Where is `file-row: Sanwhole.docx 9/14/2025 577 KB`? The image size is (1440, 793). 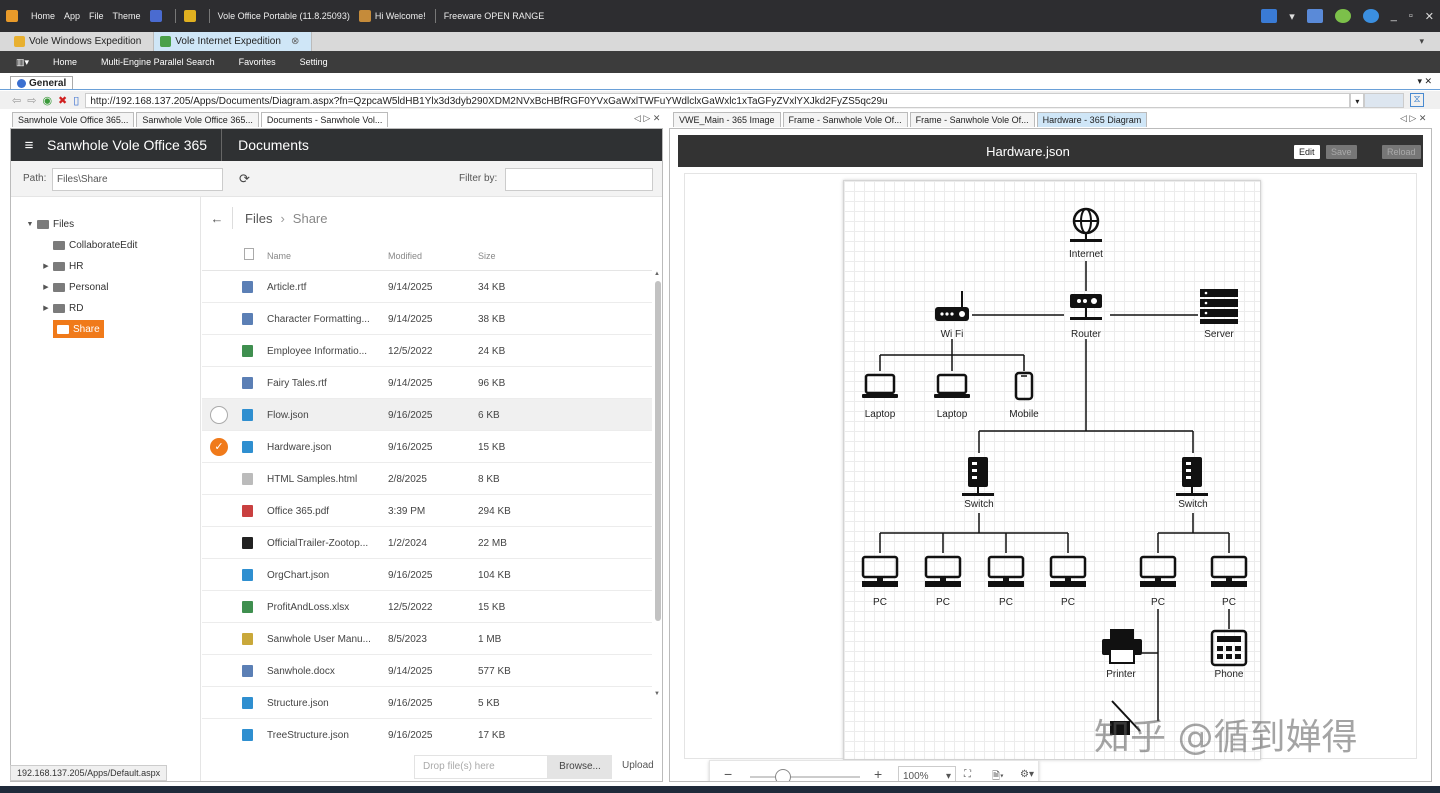
file-row: Sanwhole.docx 9/14/2025 577 KB is located at coordinates (427, 671).